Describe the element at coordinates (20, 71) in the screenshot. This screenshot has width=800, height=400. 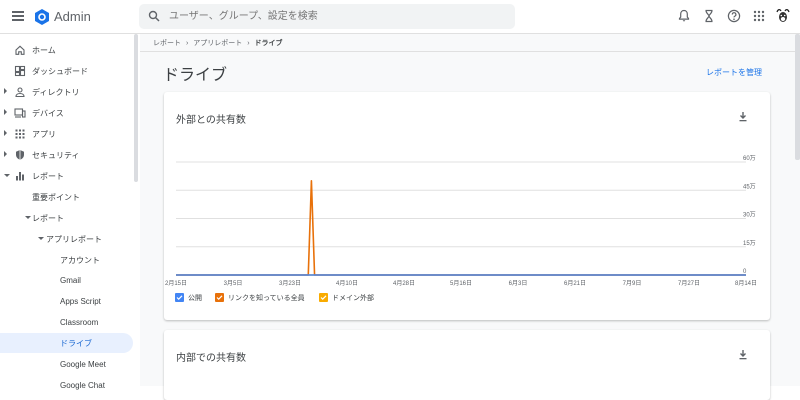
I see `dashboard-icon` at that location.